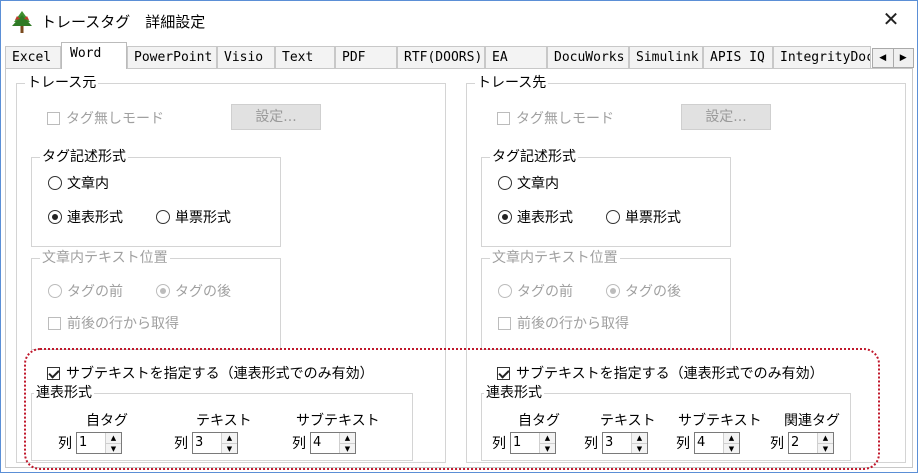 The image size is (920, 475). I want to click on source-radio-in-document: 文章内, so click(78, 183).